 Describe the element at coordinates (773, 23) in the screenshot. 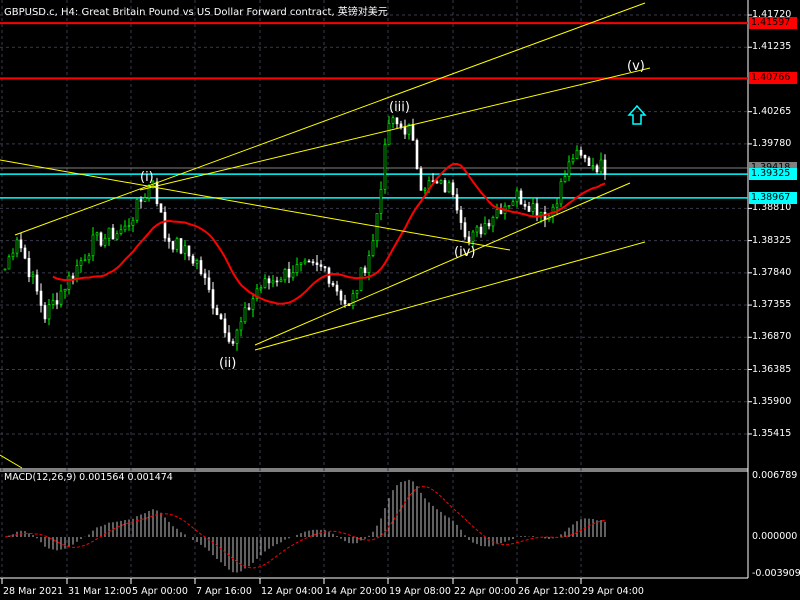

I see `price-label-red-level: 1.41597` at that location.